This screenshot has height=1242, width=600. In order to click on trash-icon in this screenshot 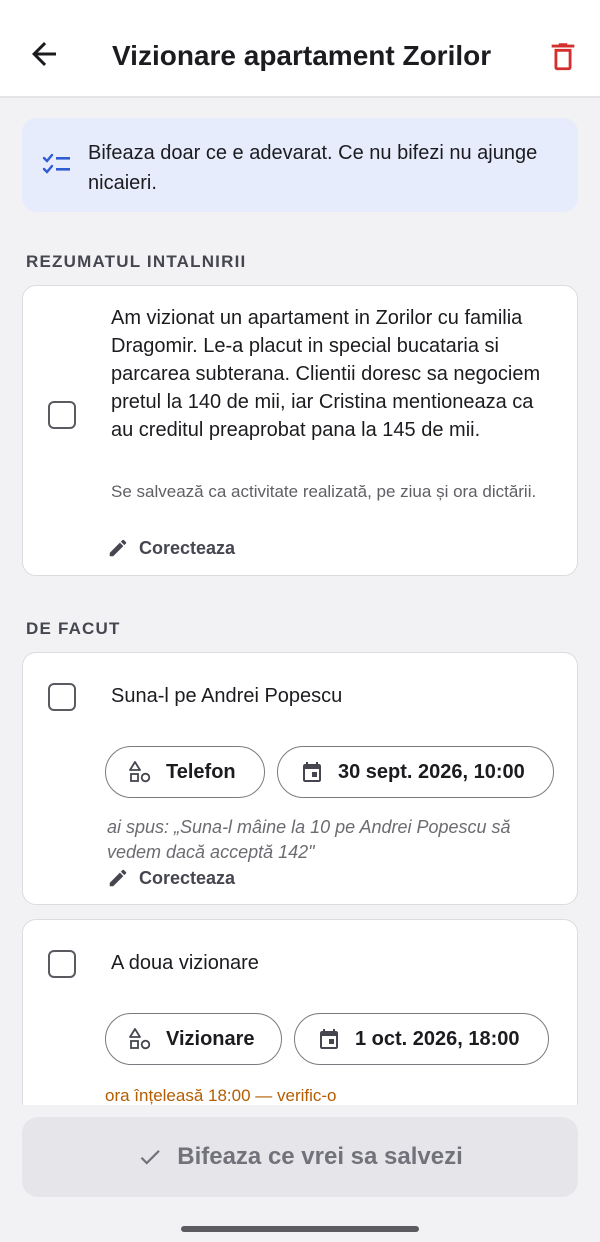, I will do `click(563, 56)`.